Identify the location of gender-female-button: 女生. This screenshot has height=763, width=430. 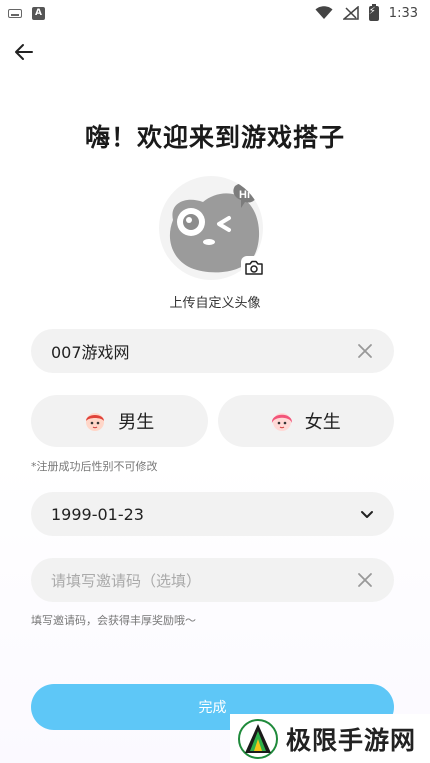
(305, 421).